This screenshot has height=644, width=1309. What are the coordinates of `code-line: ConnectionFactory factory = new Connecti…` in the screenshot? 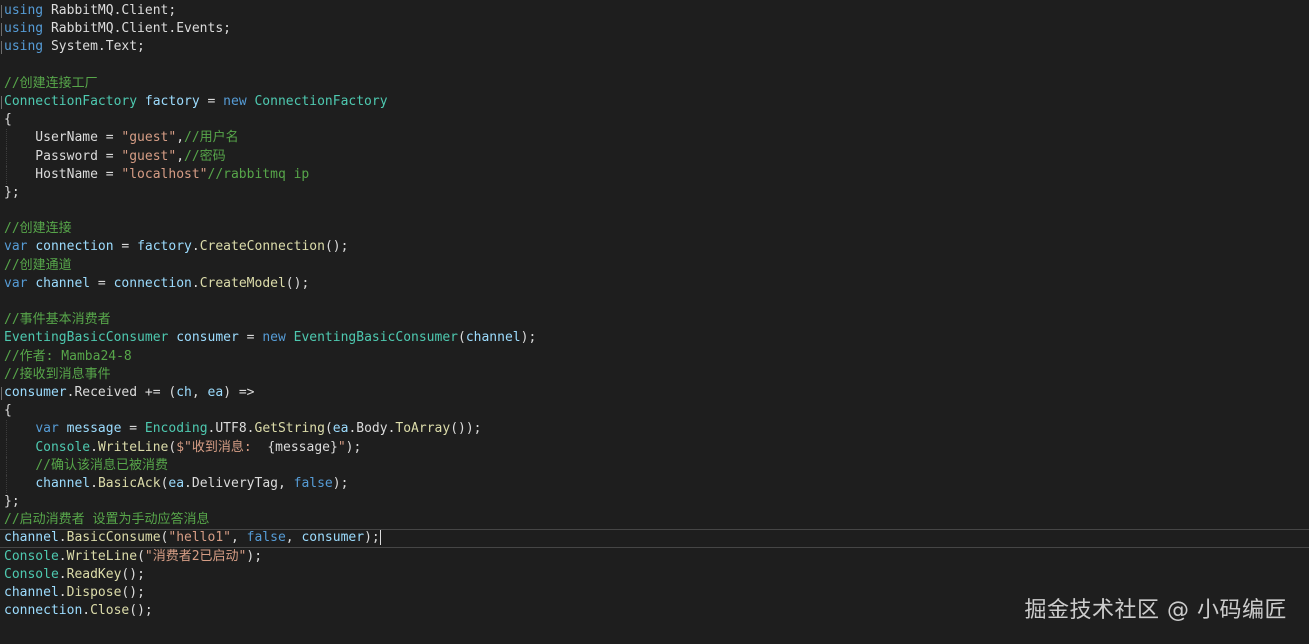 It's located at (654, 102).